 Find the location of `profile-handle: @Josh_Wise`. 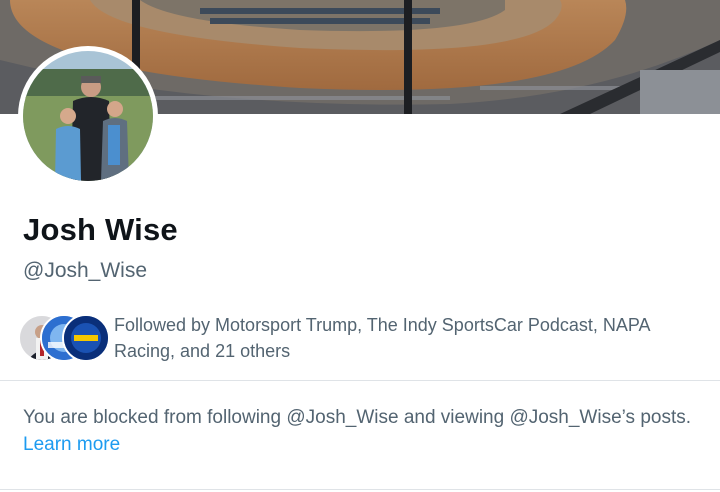

profile-handle: @Josh_Wise is located at coordinates (85, 270).